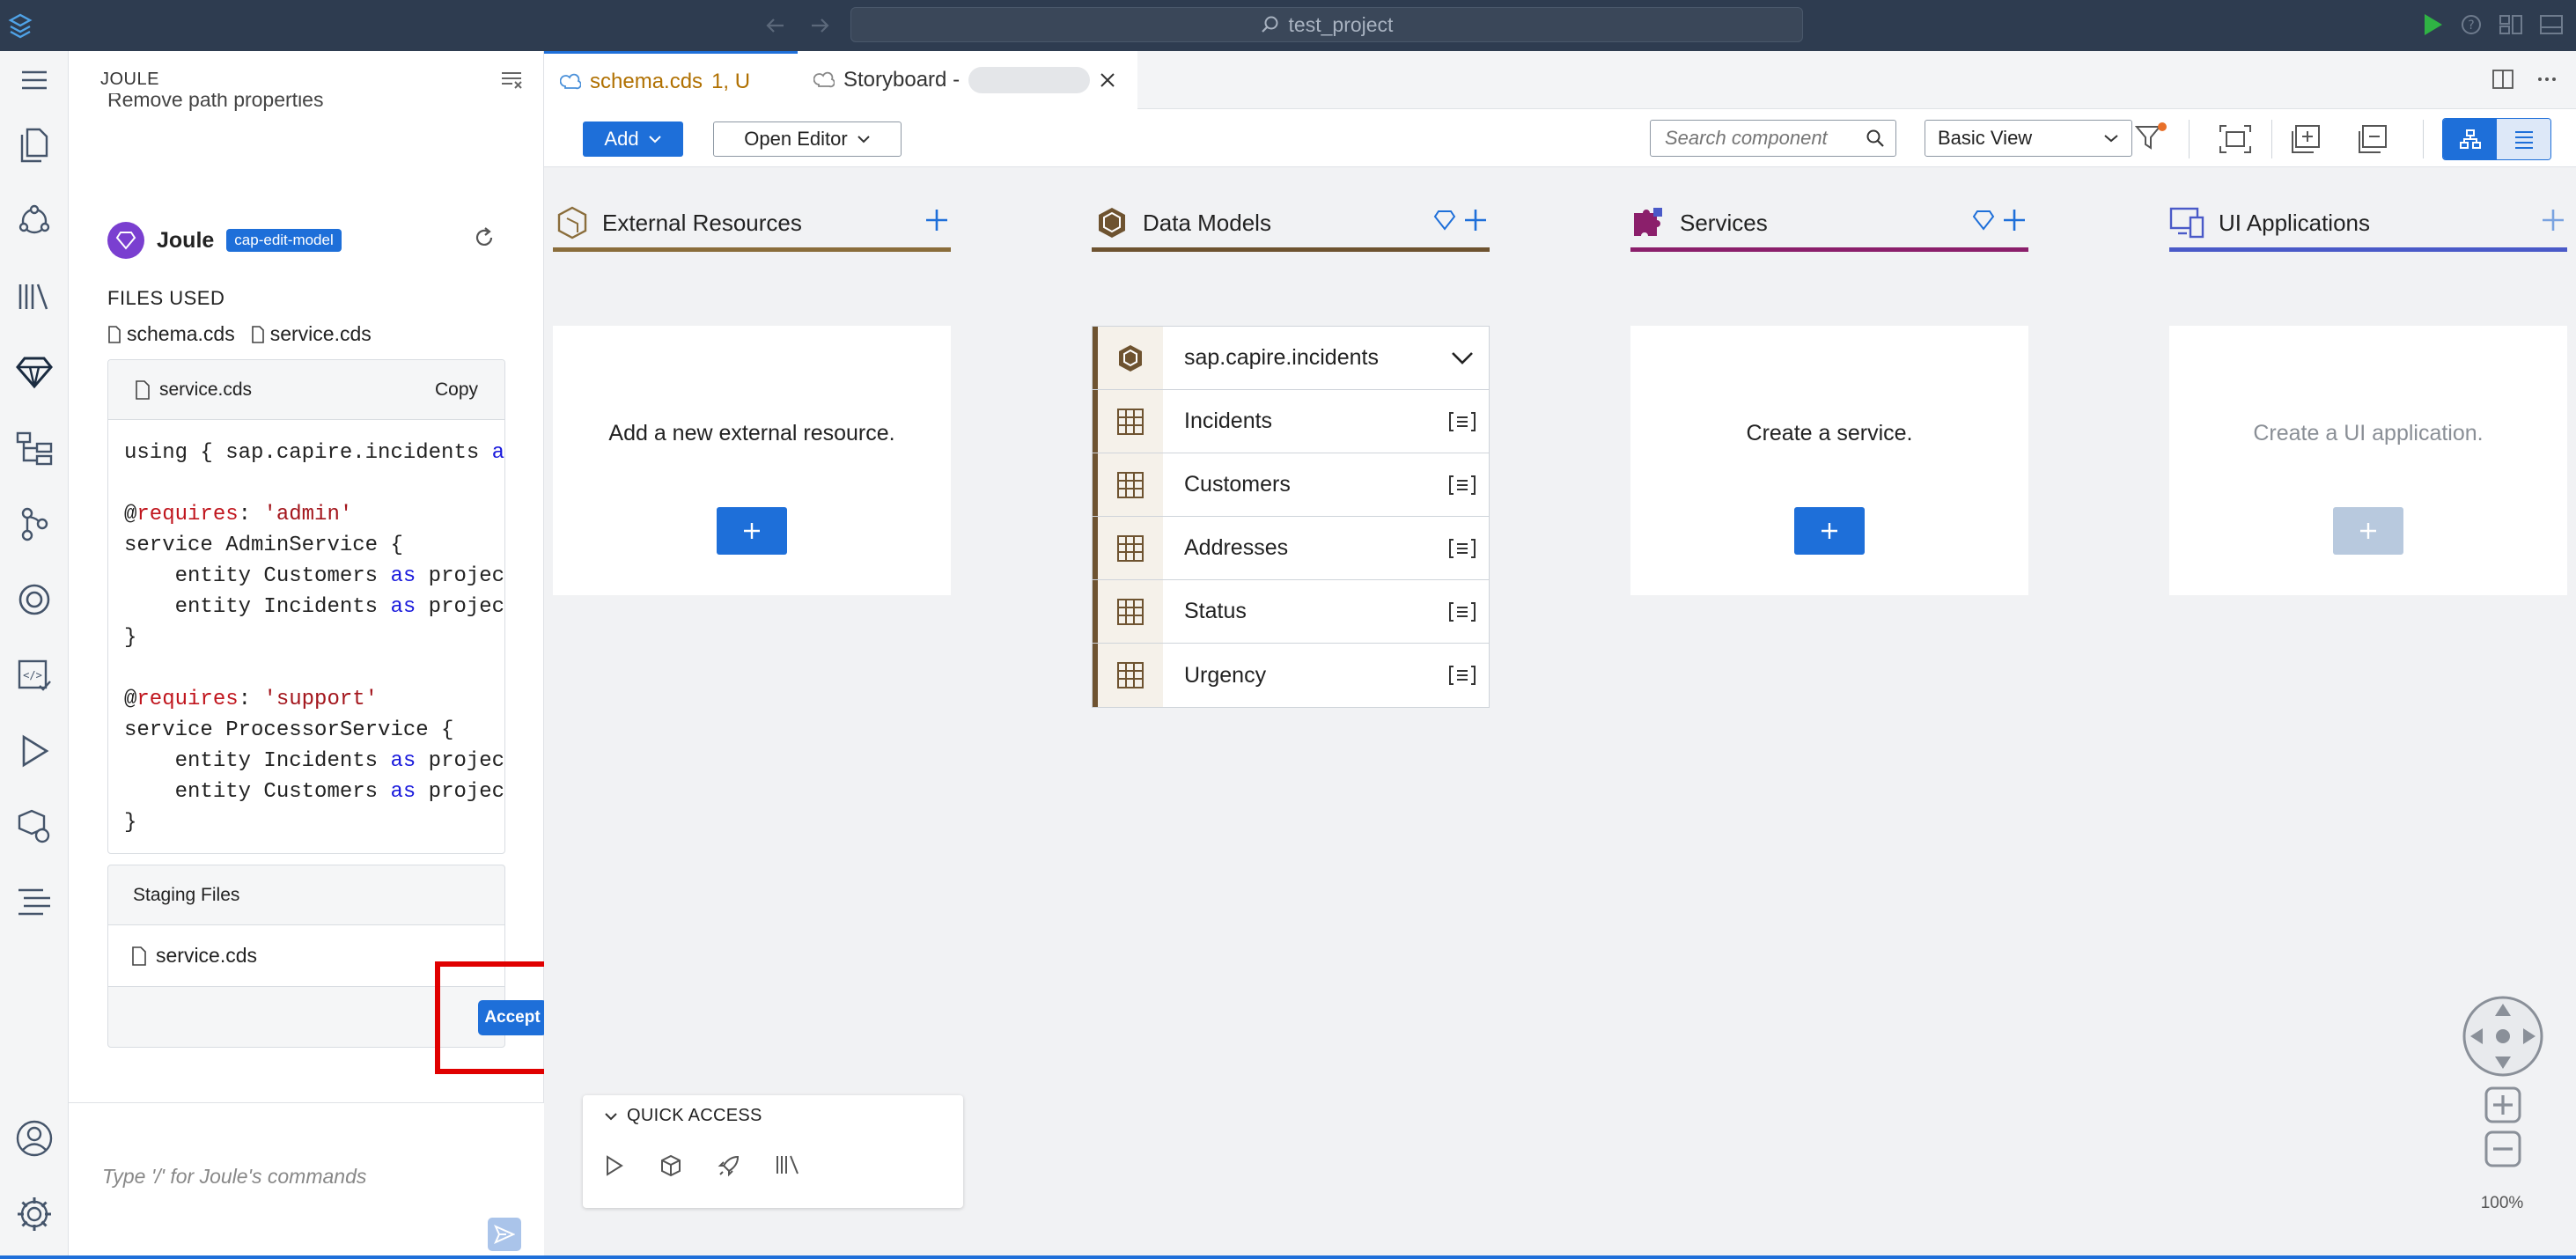 The image size is (2576, 1259). I want to click on app-logo-icon, so click(20, 26).